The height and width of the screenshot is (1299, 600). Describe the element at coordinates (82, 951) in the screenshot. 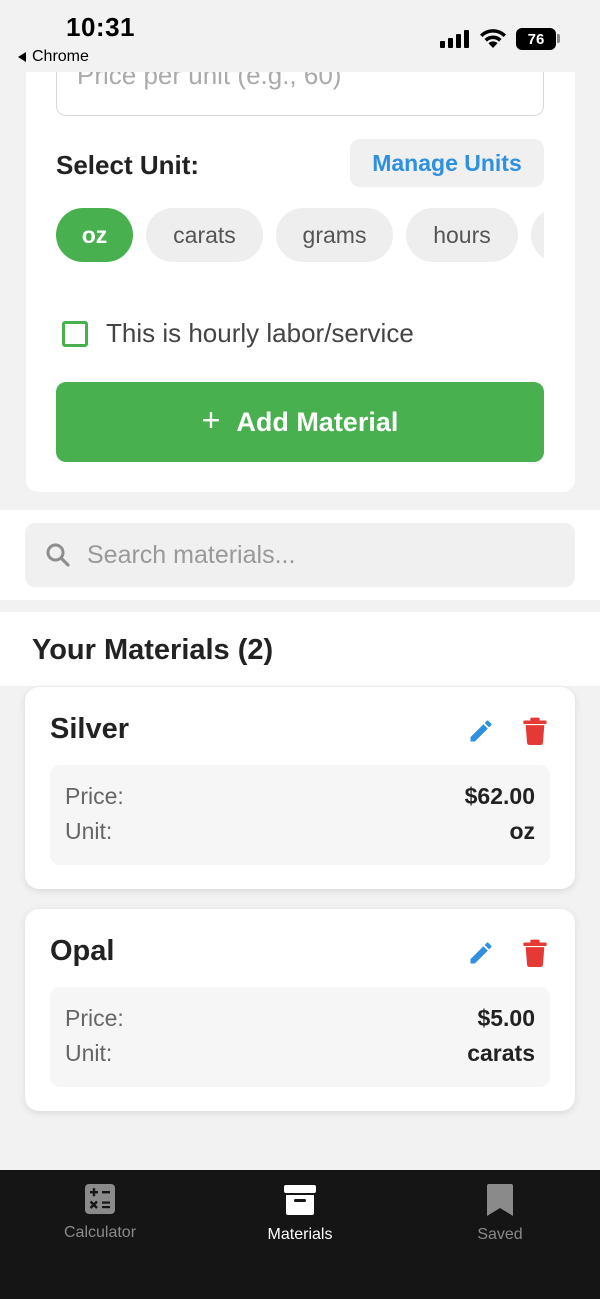

I see `material-name: Opal` at that location.